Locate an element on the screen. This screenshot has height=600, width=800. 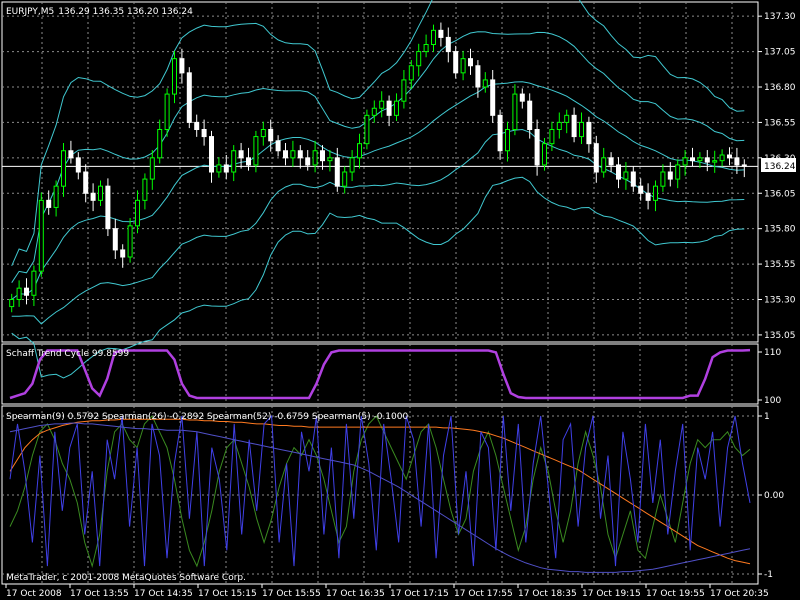
x-tick-label: 17 Oct 17:55 is located at coordinates (483, 594).